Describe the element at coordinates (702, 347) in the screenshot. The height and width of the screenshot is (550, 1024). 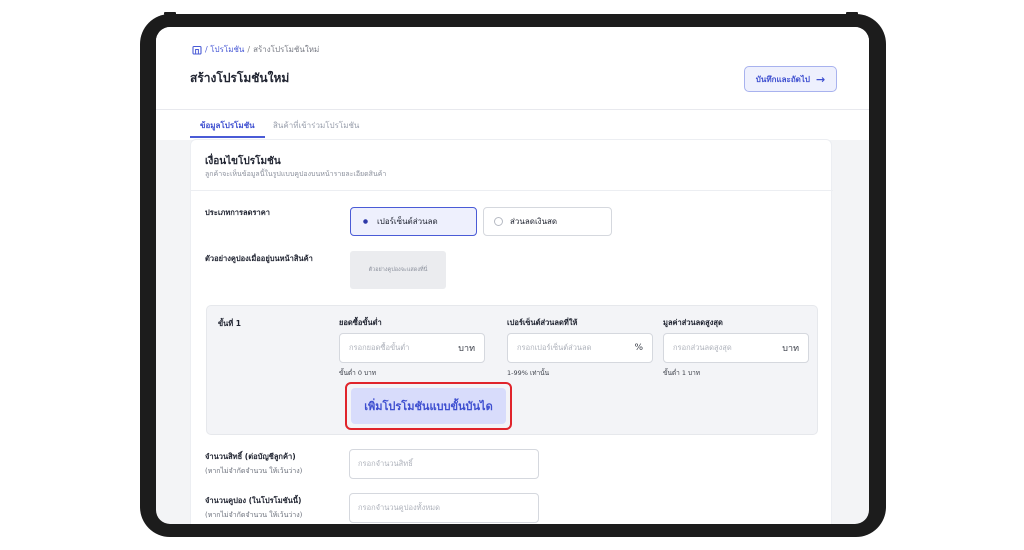
I see `max-discount-placeholder: กรอกส่วนลดสูงสุด` at that location.